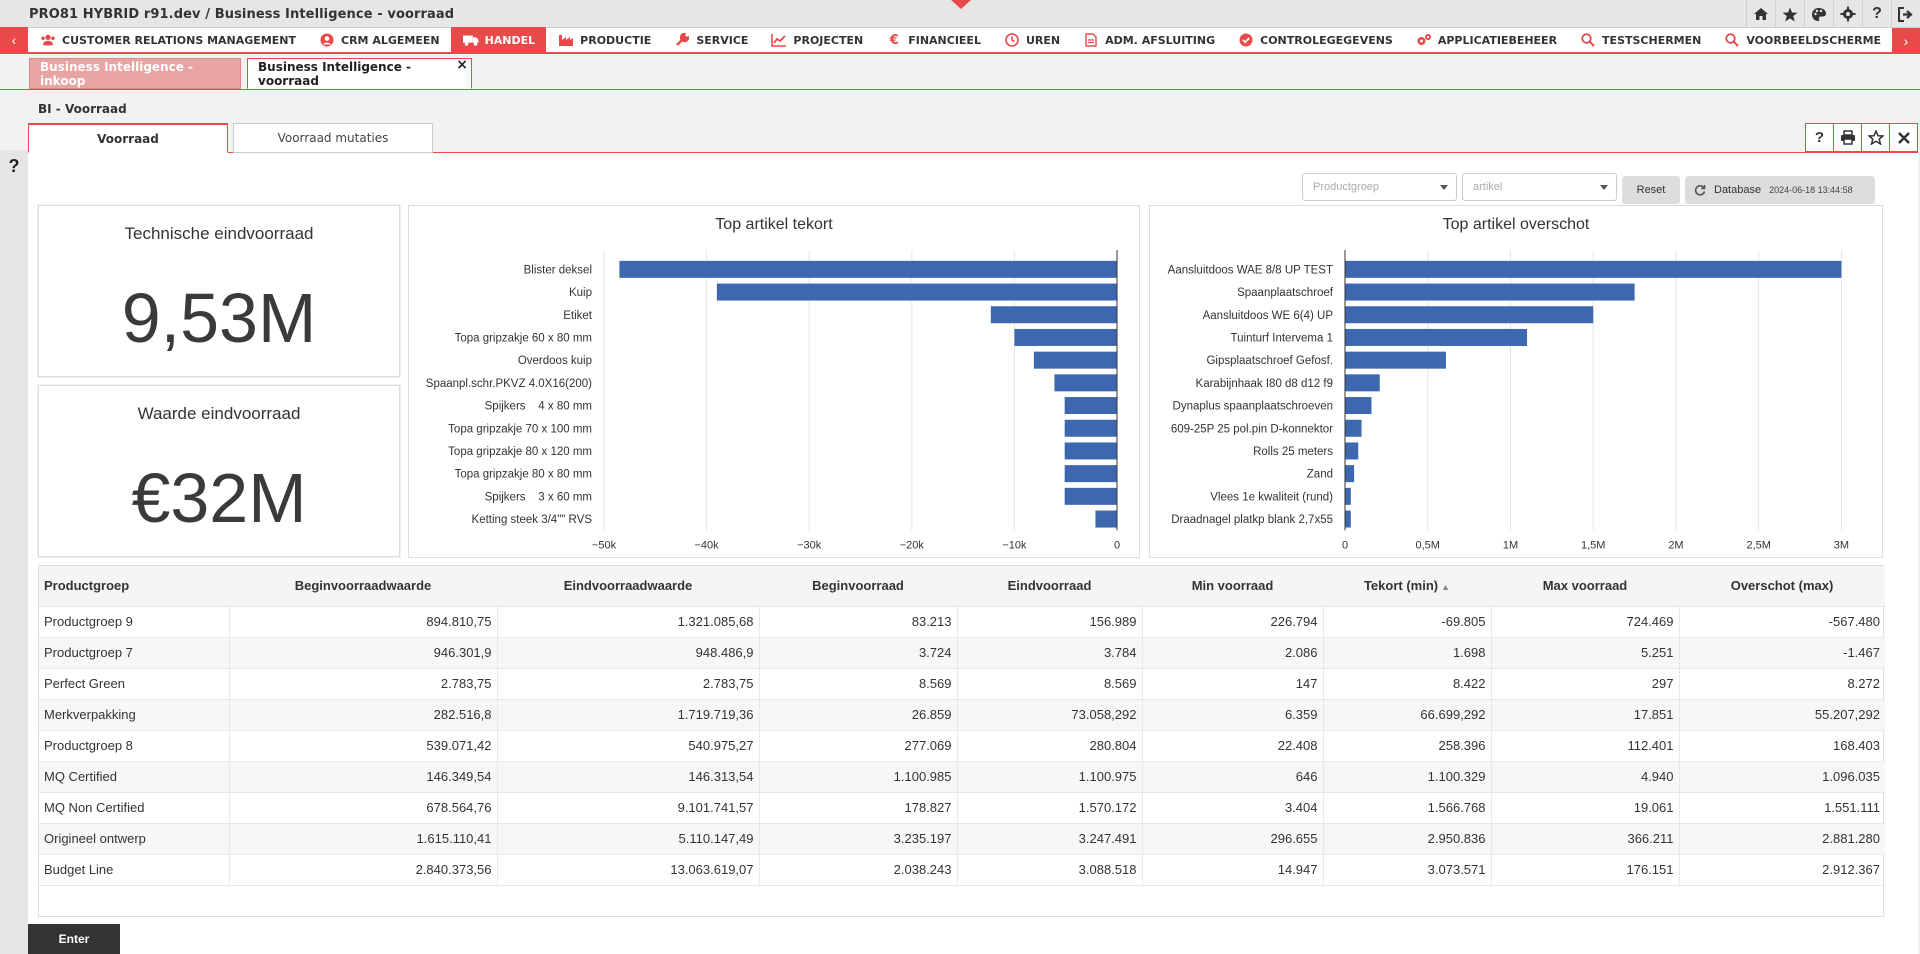  I want to click on table-cell: 646, so click(1232, 777).